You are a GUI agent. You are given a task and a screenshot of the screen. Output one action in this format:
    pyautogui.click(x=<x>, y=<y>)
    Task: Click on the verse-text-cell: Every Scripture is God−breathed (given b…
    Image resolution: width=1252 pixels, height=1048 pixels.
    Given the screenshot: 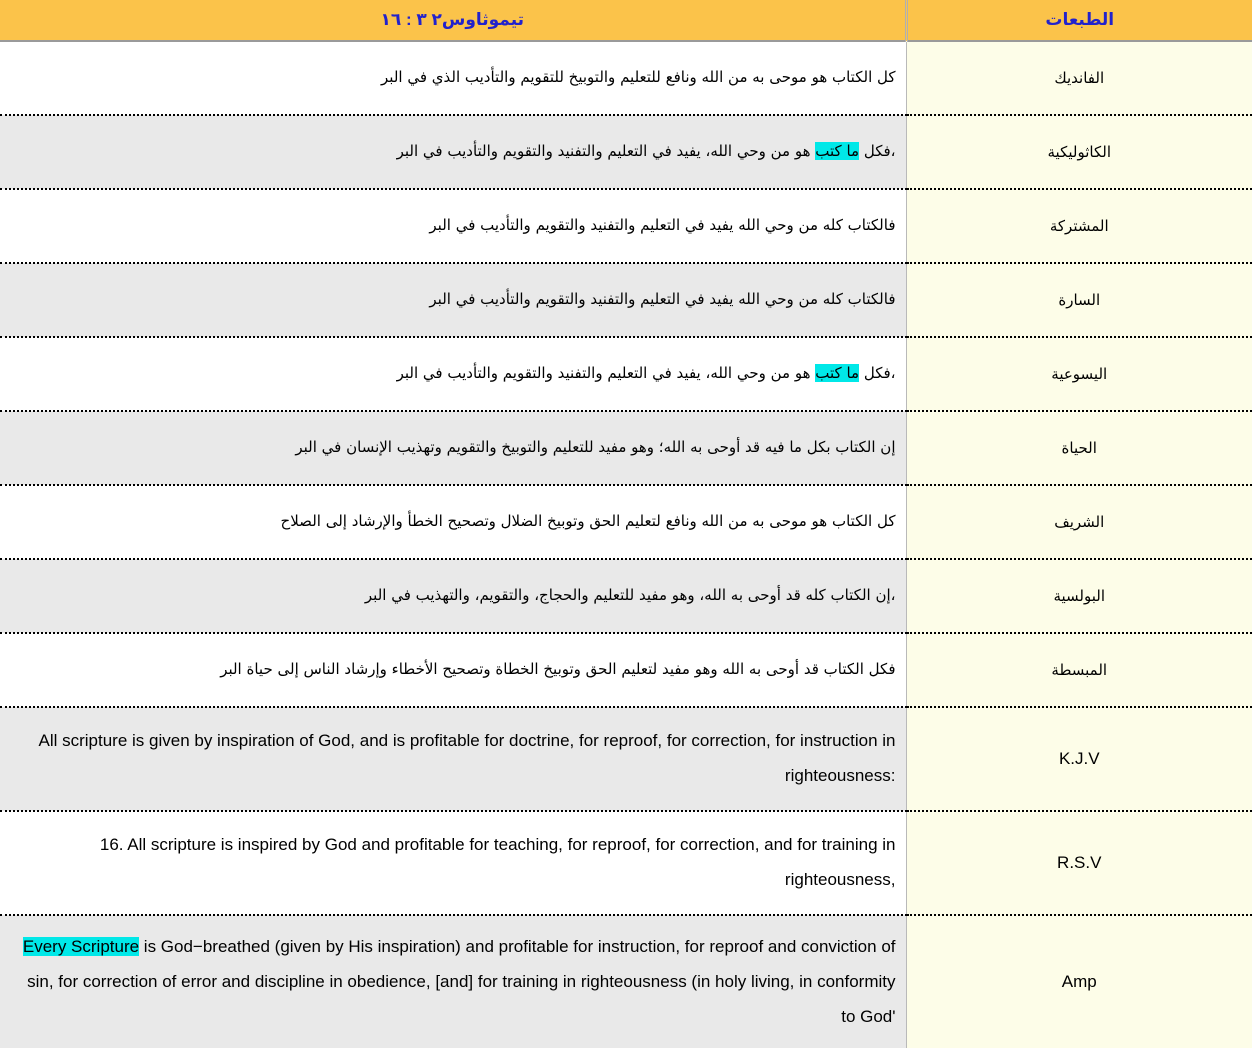 What is the action you would take?
    pyautogui.click(x=453, y=981)
    